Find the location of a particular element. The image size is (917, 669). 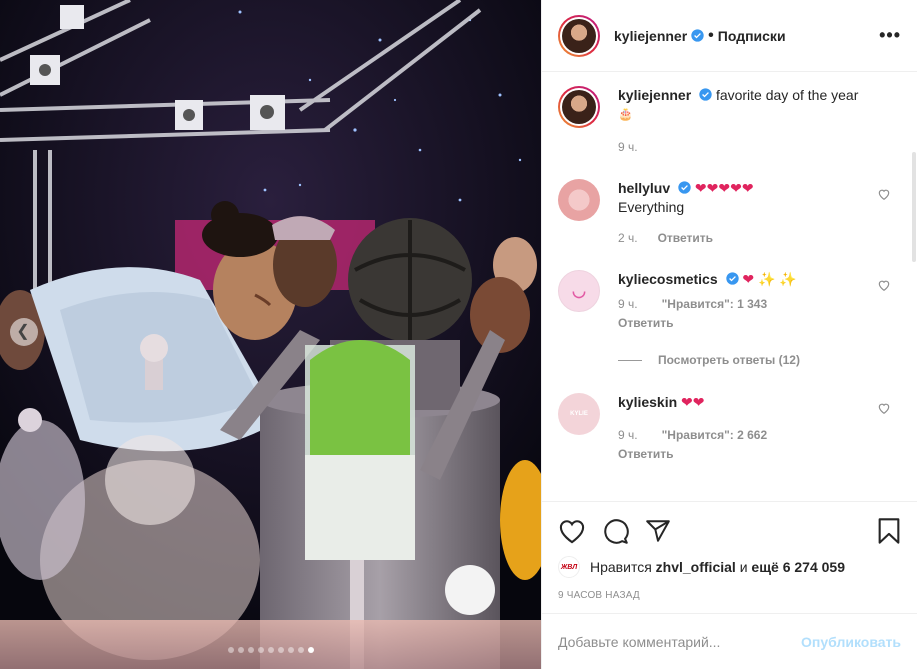

comment-username: kyliecosmetics is located at coordinates (668, 279).